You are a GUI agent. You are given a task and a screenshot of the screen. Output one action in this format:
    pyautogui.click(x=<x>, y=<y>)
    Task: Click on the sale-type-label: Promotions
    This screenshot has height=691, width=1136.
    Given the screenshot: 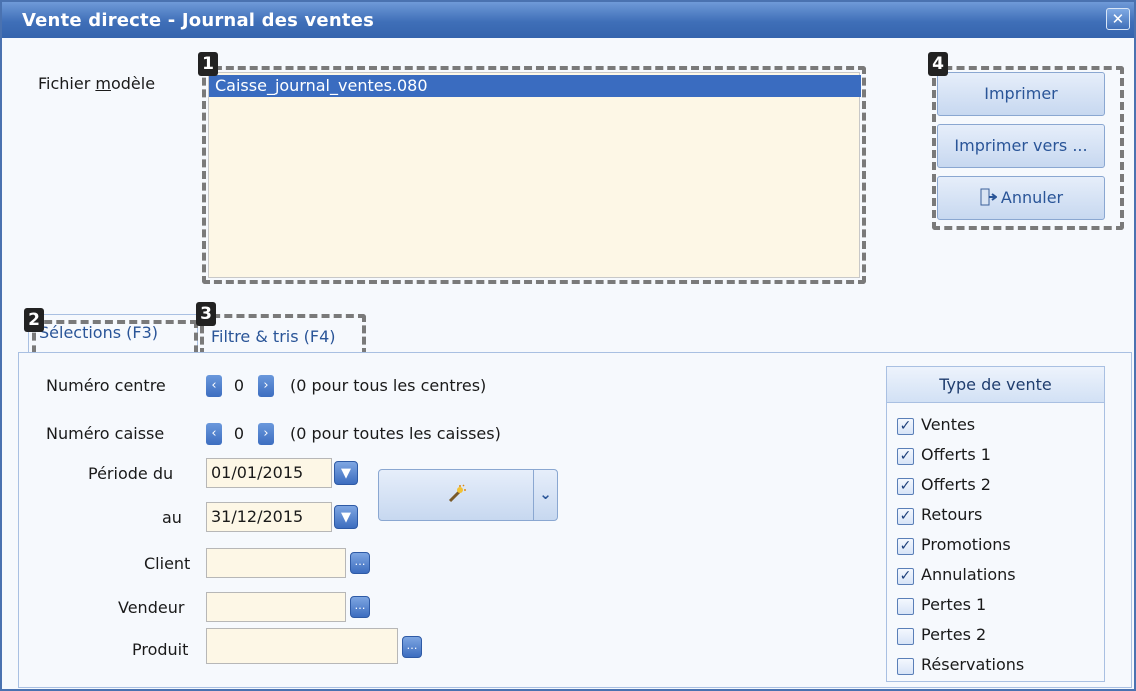 What is the action you would take?
    pyautogui.click(x=966, y=544)
    